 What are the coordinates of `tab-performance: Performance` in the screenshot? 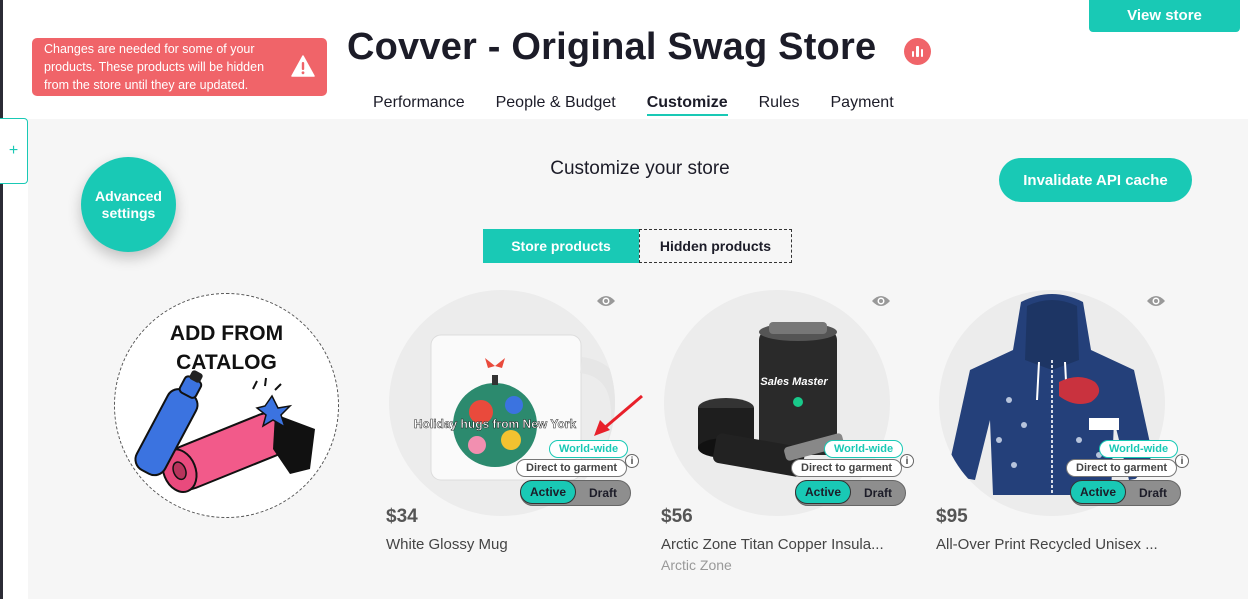 It's located at (419, 105).